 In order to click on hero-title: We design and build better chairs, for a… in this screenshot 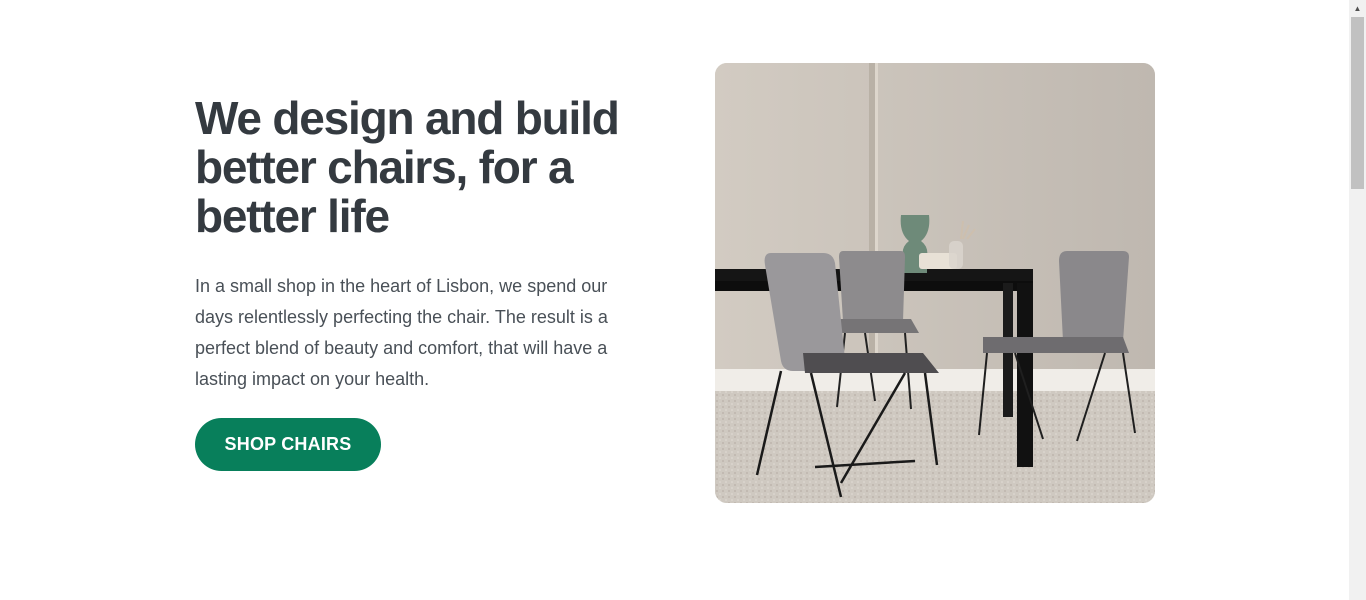, I will do `click(407, 167)`.